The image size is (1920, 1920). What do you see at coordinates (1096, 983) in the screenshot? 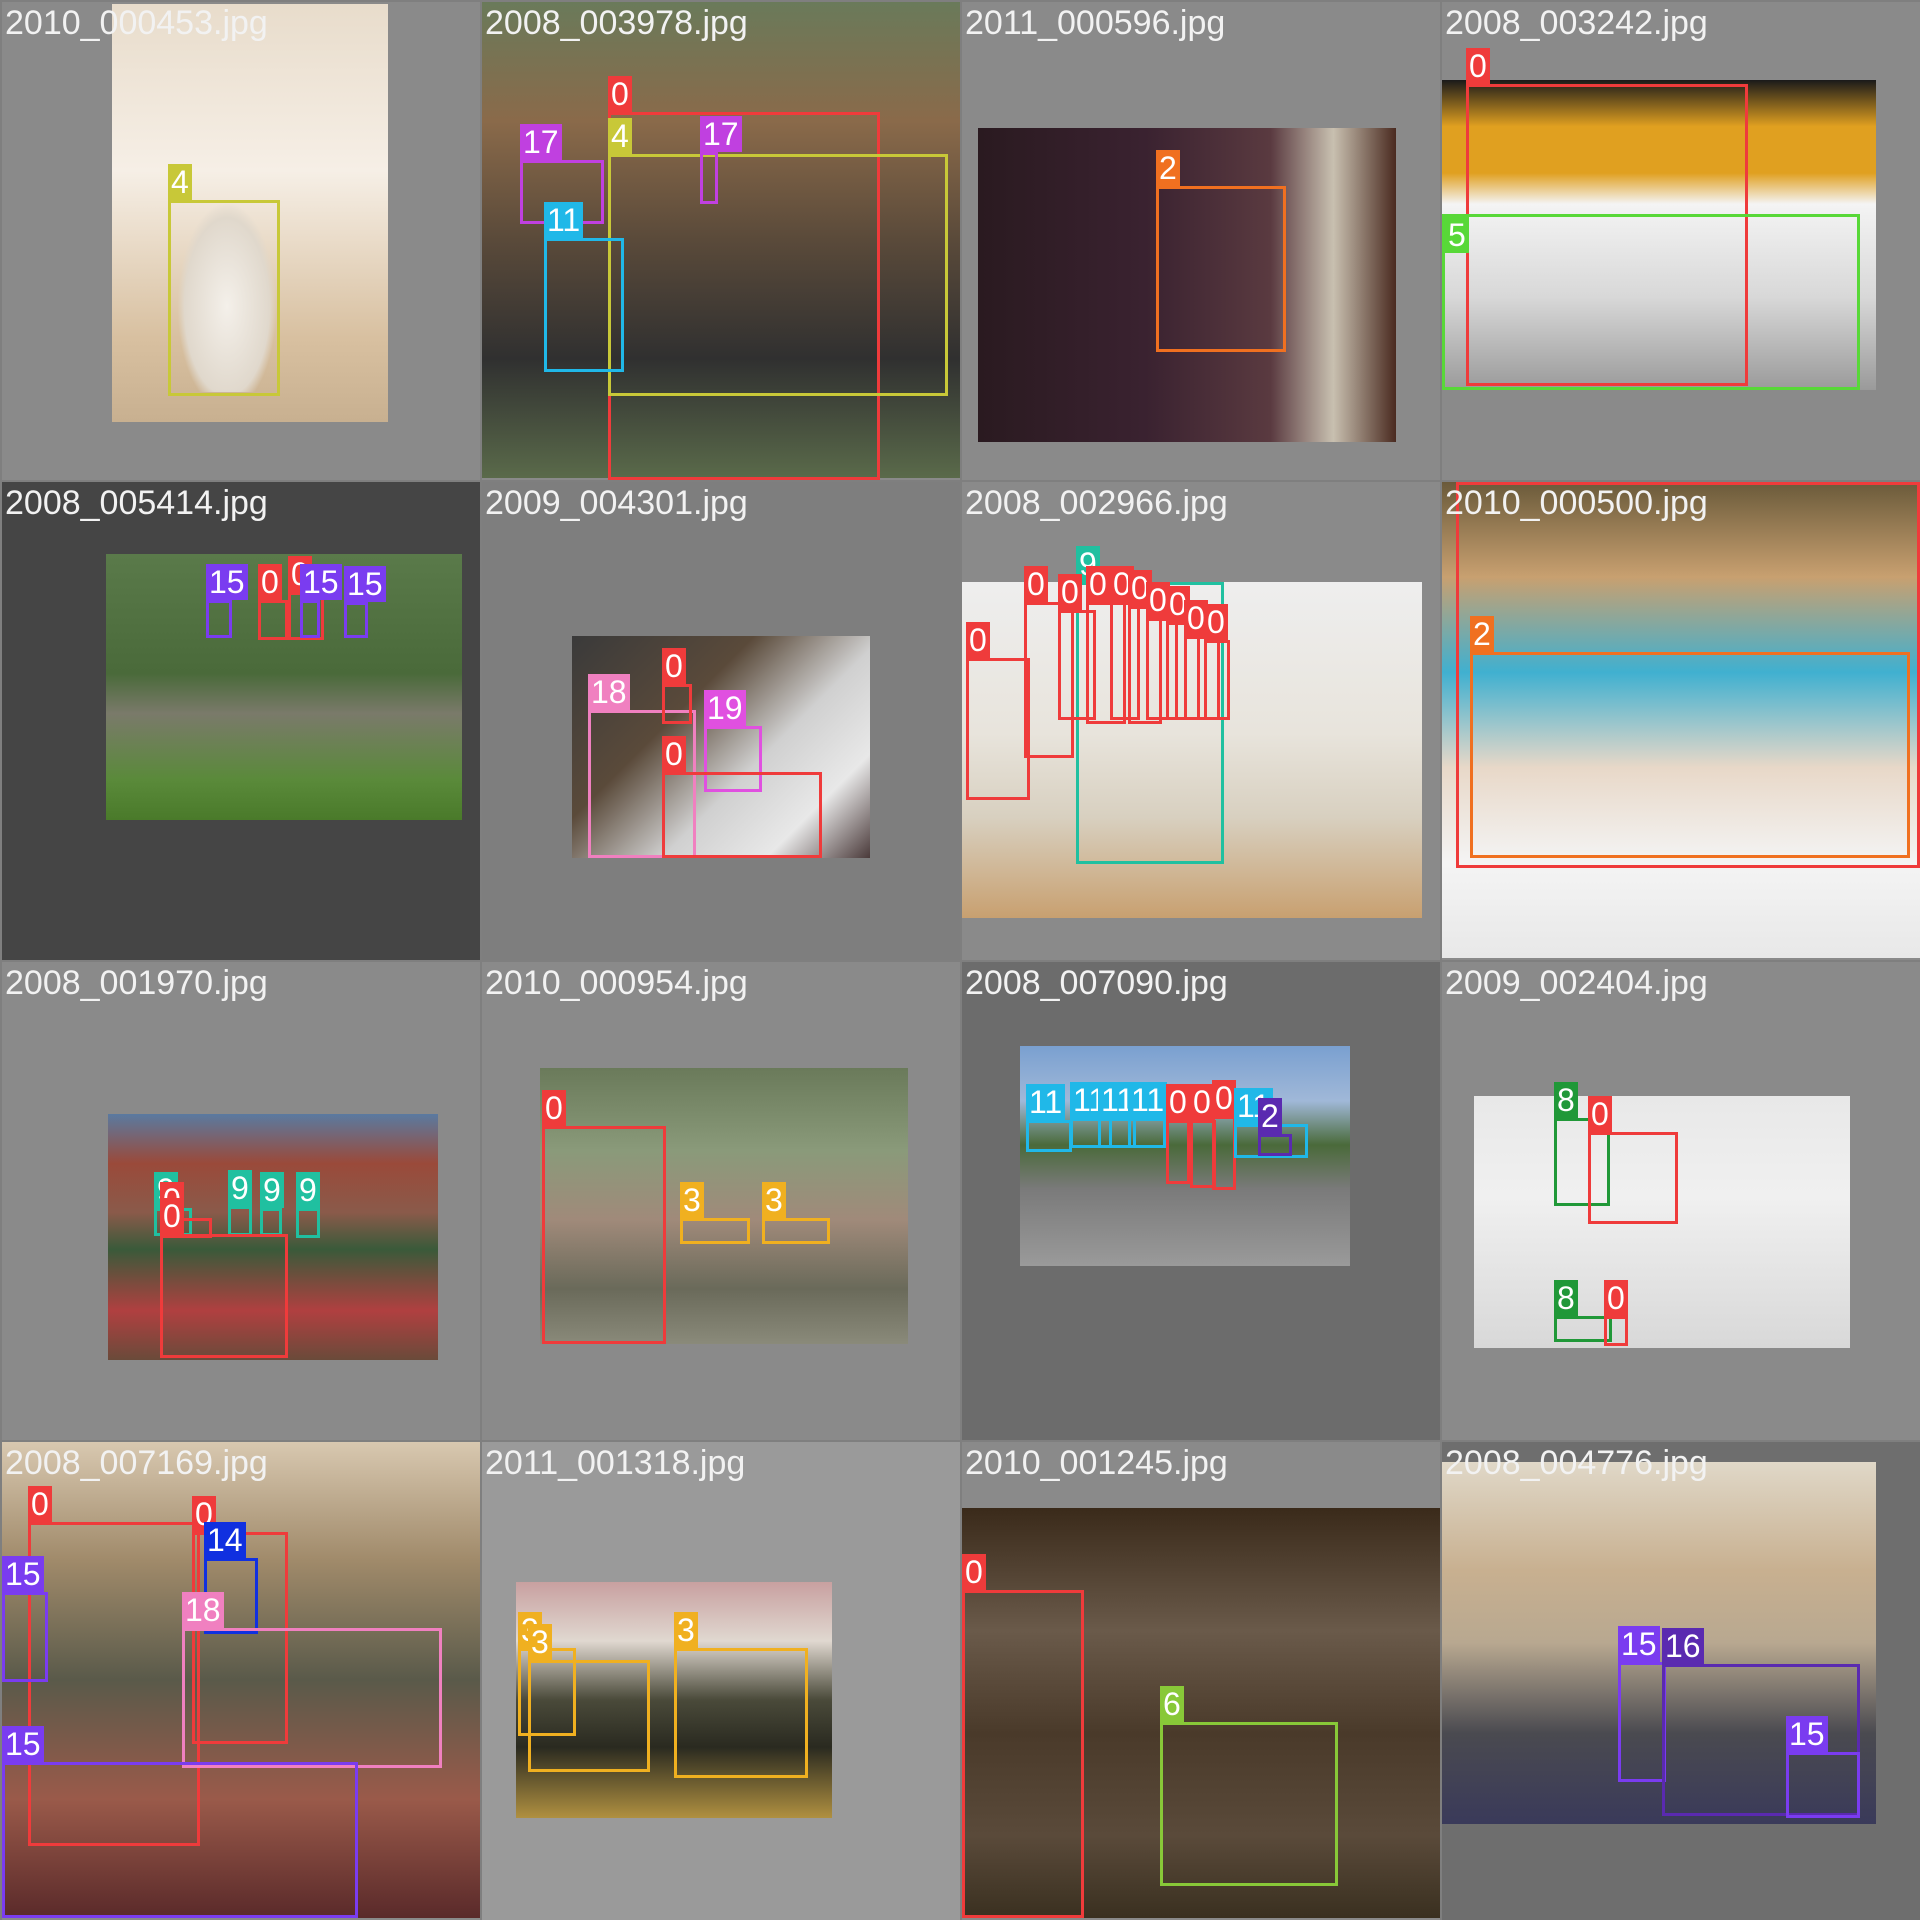
I see `filename-label: 2008_007090.jpg` at bounding box center [1096, 983].